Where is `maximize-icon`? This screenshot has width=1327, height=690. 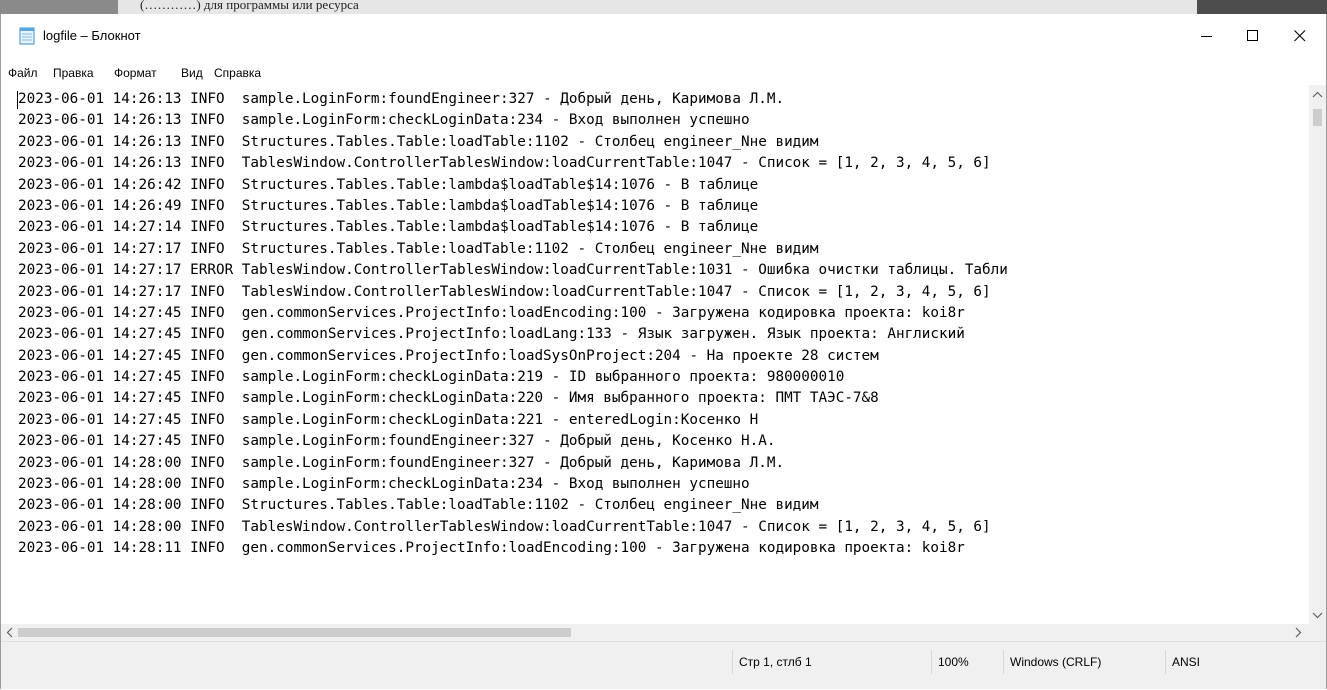 maximize-icon is located at coordinates (1252, 35).